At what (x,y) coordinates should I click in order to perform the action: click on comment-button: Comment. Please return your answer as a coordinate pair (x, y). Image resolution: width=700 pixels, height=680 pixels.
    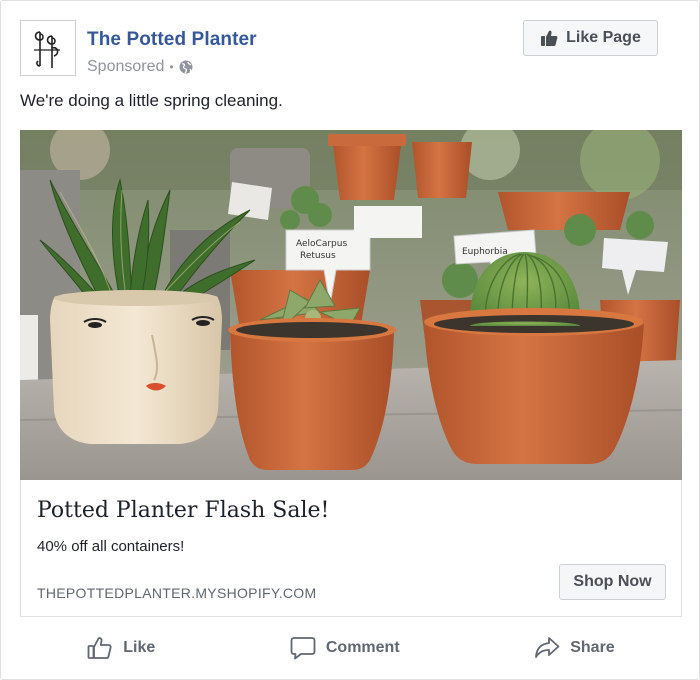
    Looking at the image, I should click on (345, 648).